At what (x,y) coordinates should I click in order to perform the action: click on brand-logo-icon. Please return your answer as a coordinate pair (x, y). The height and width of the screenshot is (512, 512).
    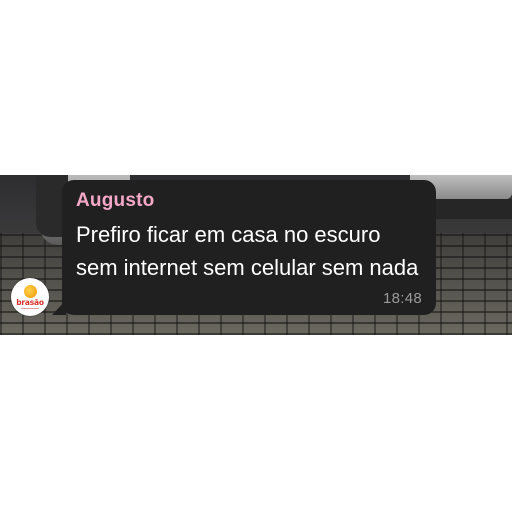
    Looking at the image, I should click on (30, 291).